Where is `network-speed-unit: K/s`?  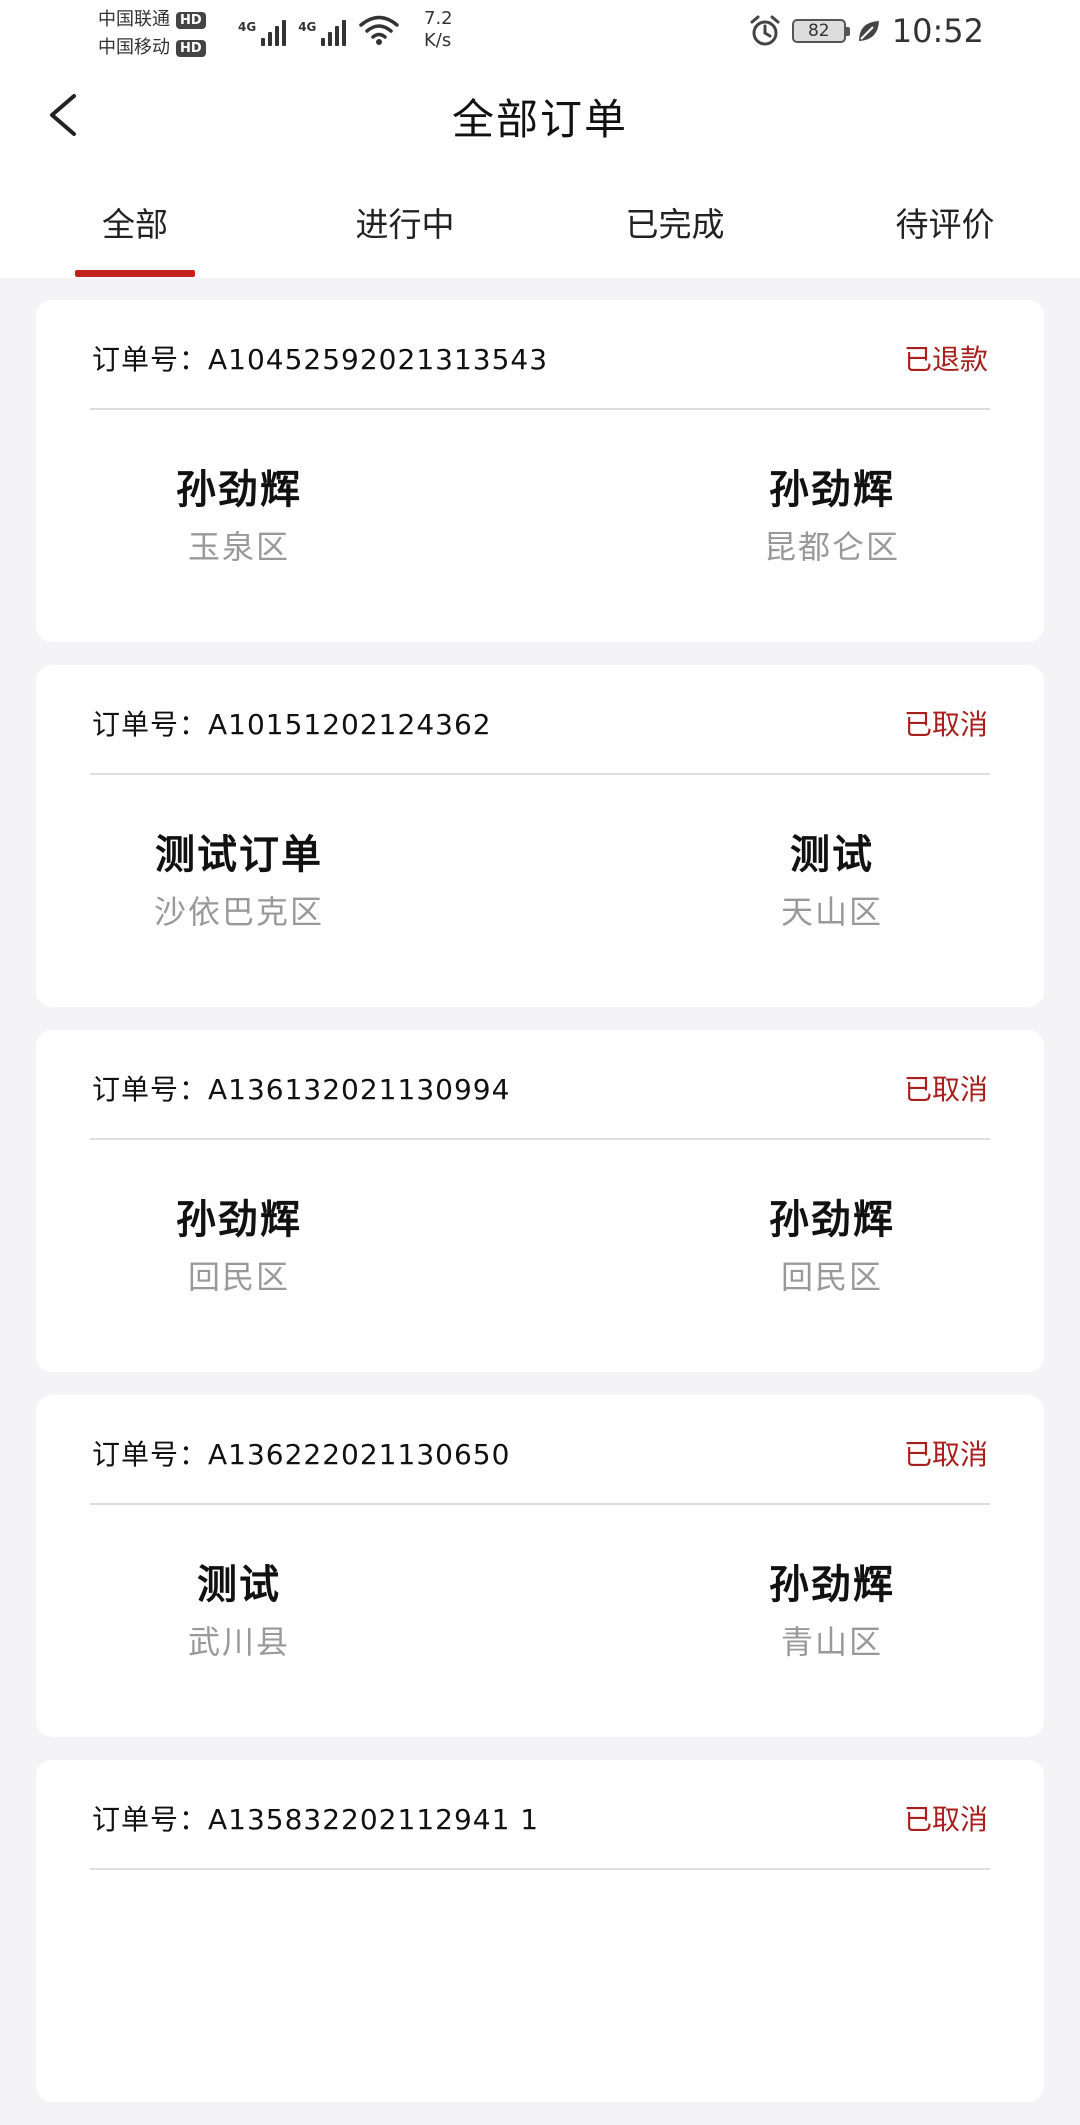 network-speed-unit: K/s is located at coordinates (438, 40).